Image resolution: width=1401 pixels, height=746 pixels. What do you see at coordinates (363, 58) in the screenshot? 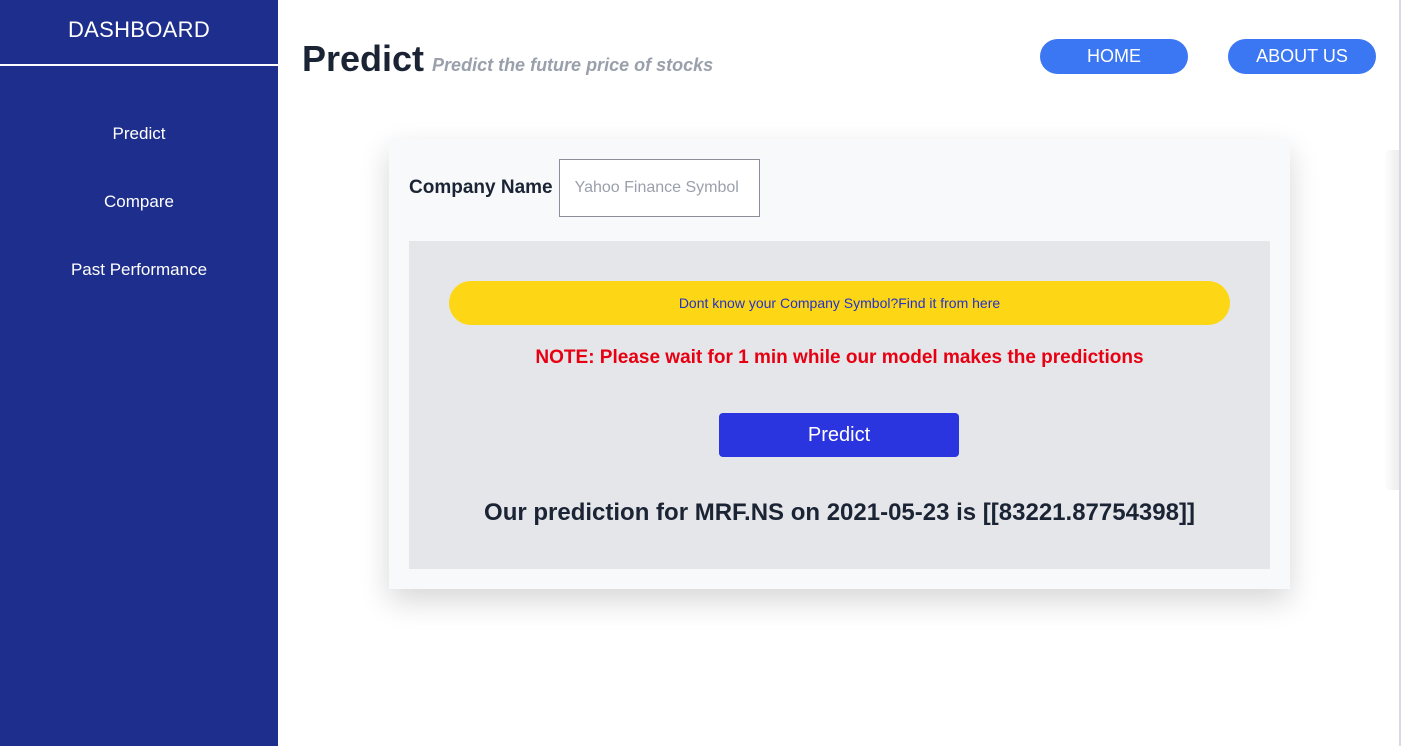
I see `page-title: Predict` at bounding box center [363, 58].